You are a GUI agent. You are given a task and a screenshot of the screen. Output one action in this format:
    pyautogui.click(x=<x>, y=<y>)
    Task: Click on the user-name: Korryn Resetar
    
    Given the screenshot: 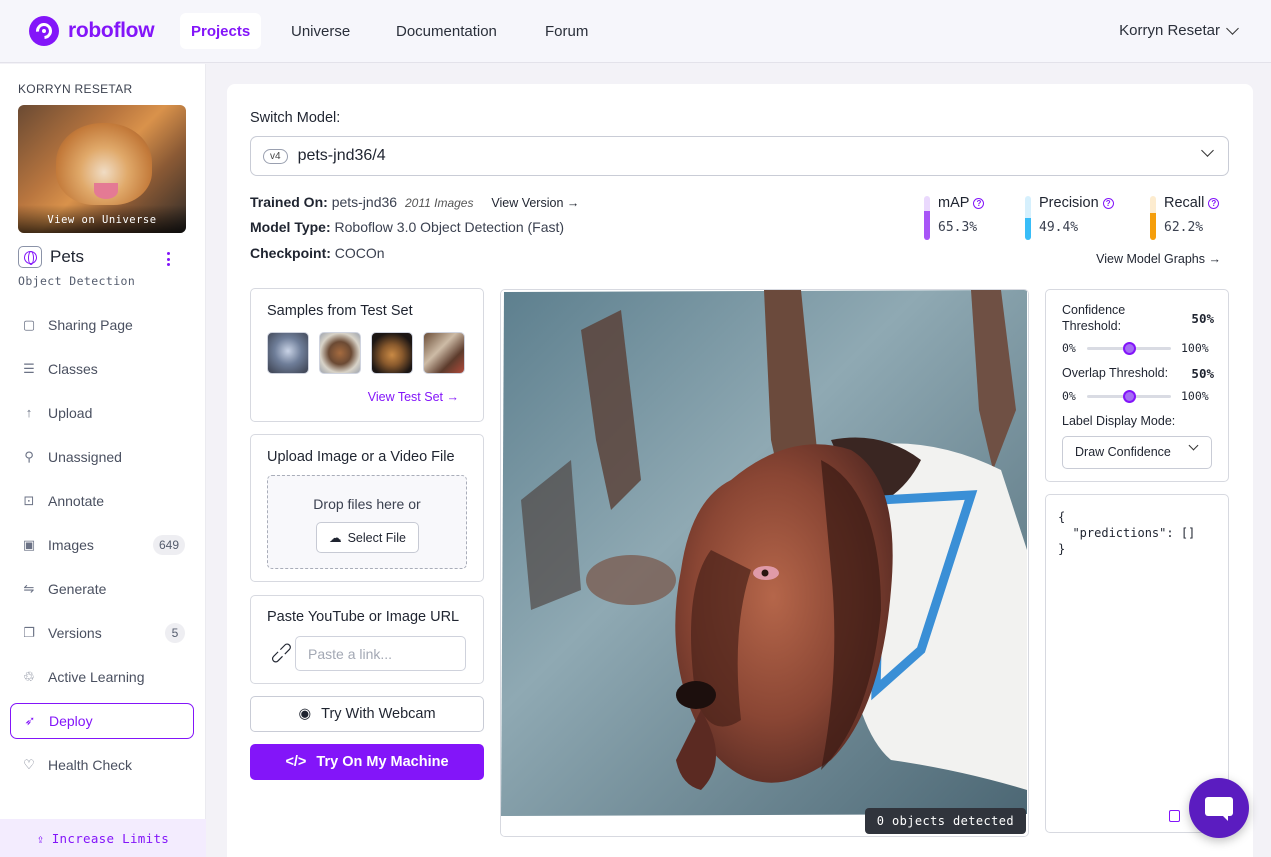 What is the action you would take?
    pyautogui.click(x=1169, y=30)
    